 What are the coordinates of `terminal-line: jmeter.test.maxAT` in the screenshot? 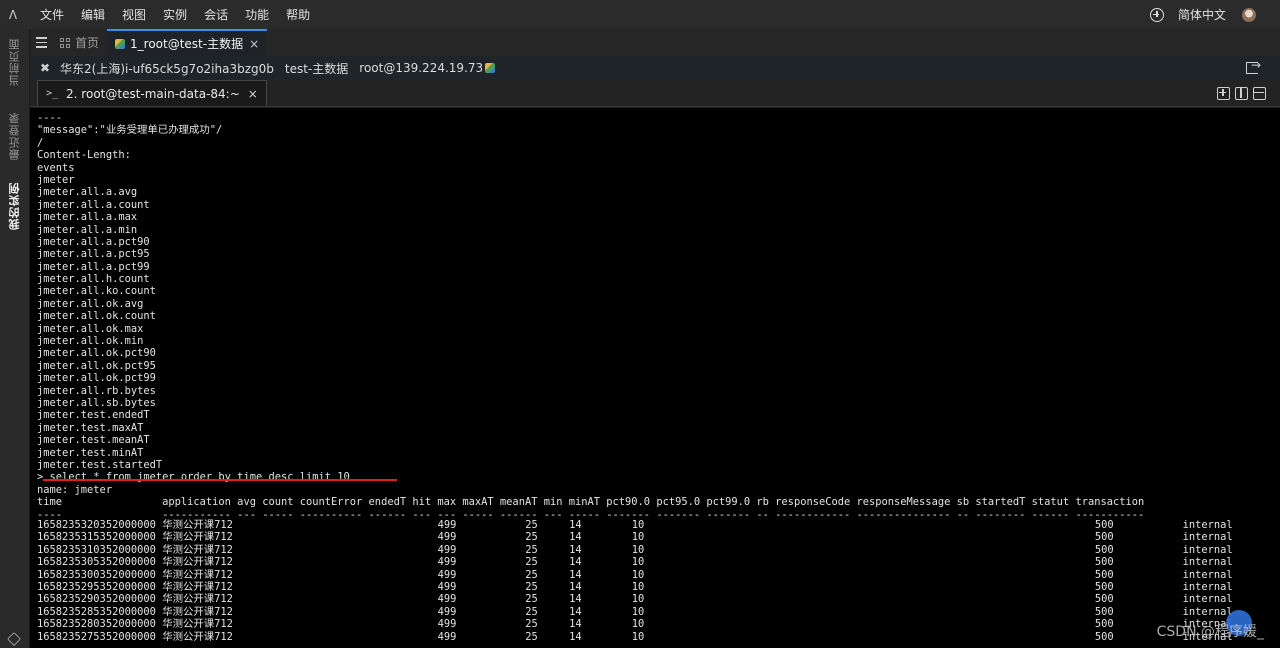 It's located at (90, 427).